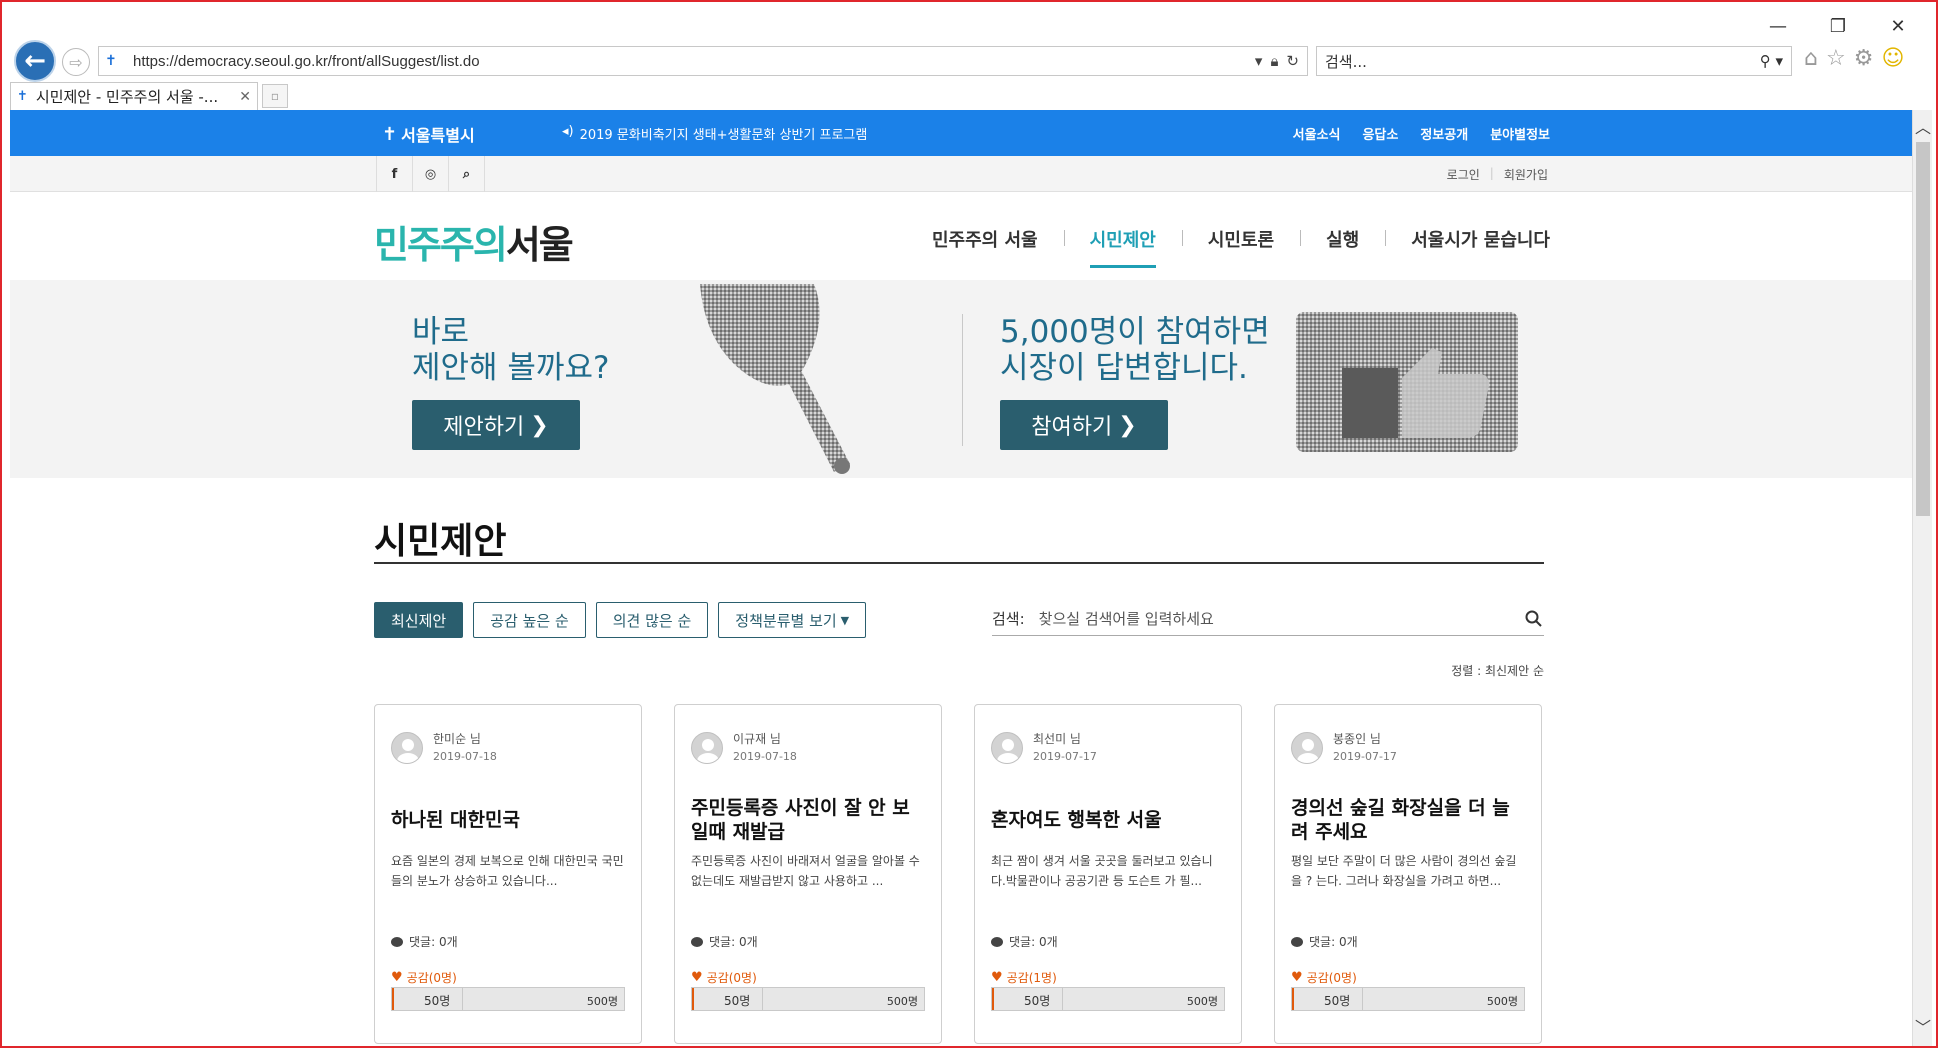 The image size is (1938, 1048). I want to click on login-link: 로그인, so click(1463, 174).